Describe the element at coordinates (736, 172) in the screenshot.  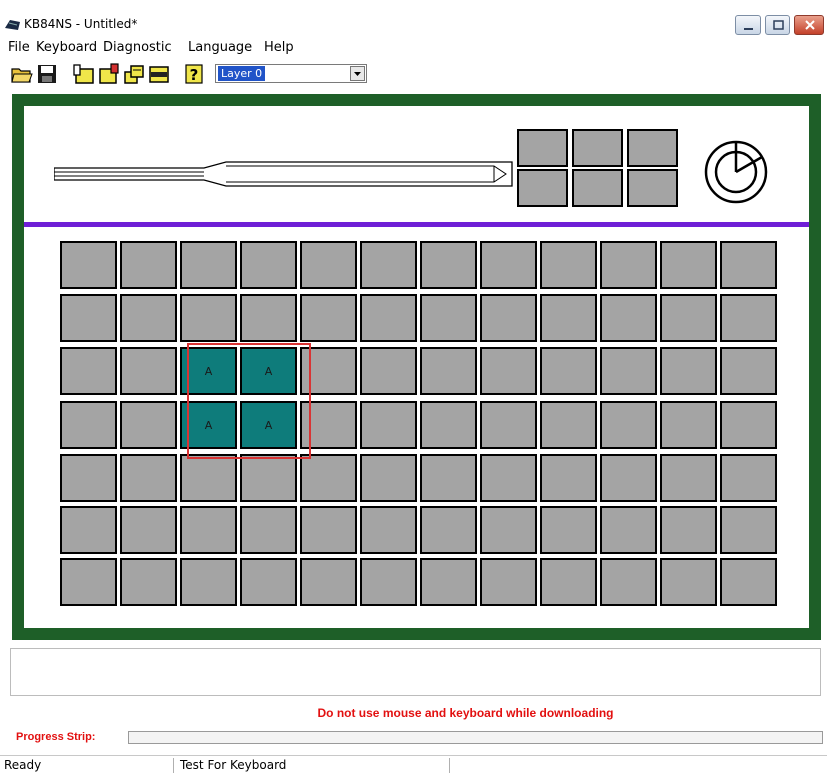
I see `keylock-icon` at that location.